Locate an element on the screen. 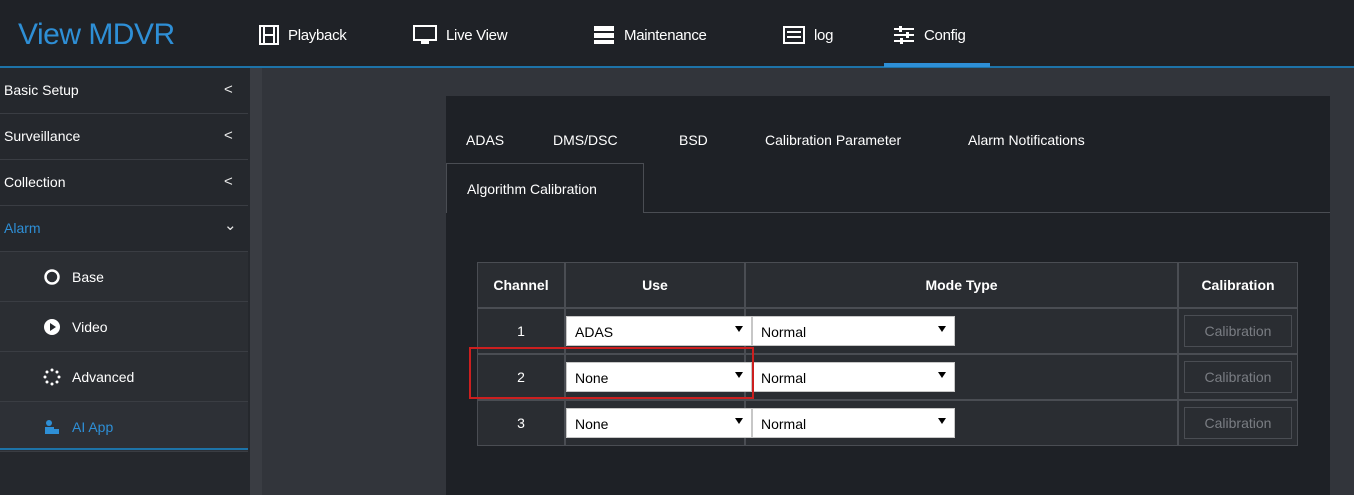 The height and width of the screenshot is (495, 1354). sidebar-subitem-video: Video is located at coordinates (124, 327).